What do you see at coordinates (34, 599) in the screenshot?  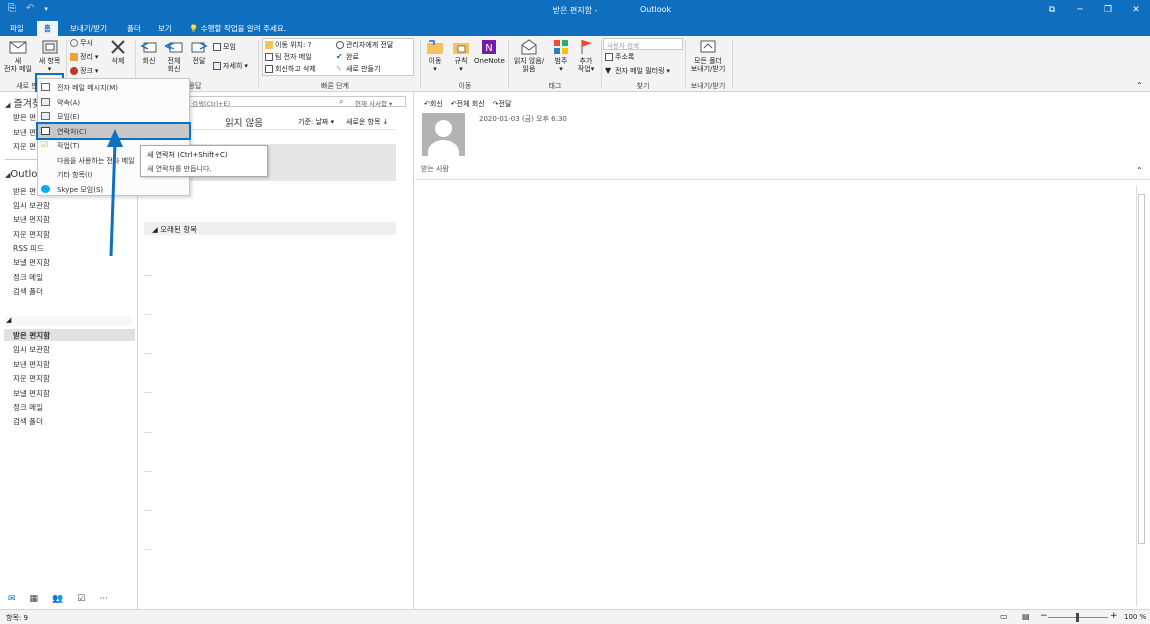 I see `calendar-icon: ▦` at bounding box center [34, 599].